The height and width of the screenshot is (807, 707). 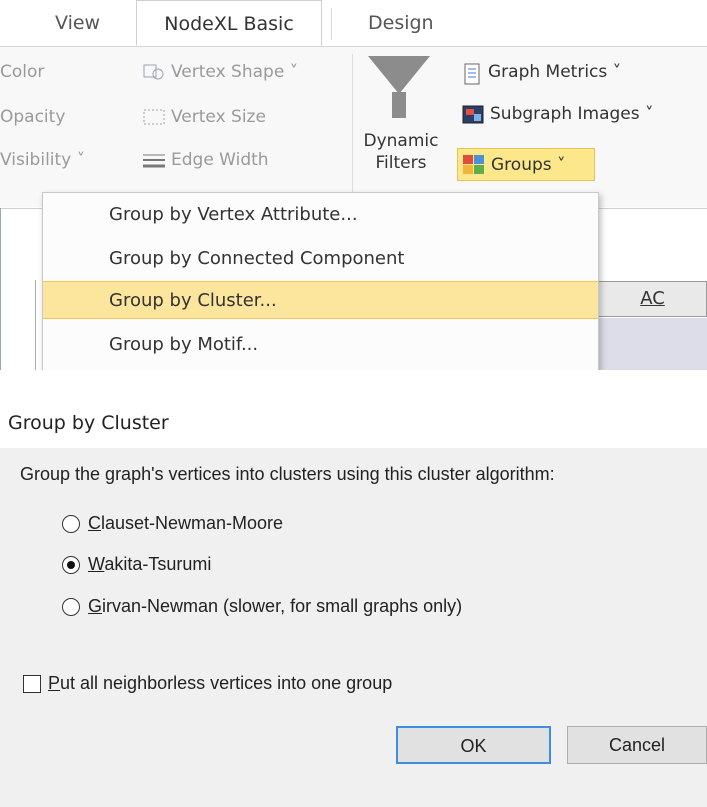 I want to click on ribbon-tab-bar: View NodeXL Basic Design, so click(x=353, y=23).